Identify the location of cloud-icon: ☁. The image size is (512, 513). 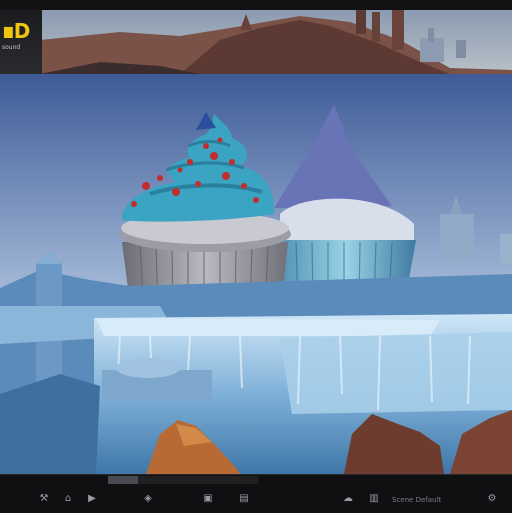
(348, 499).